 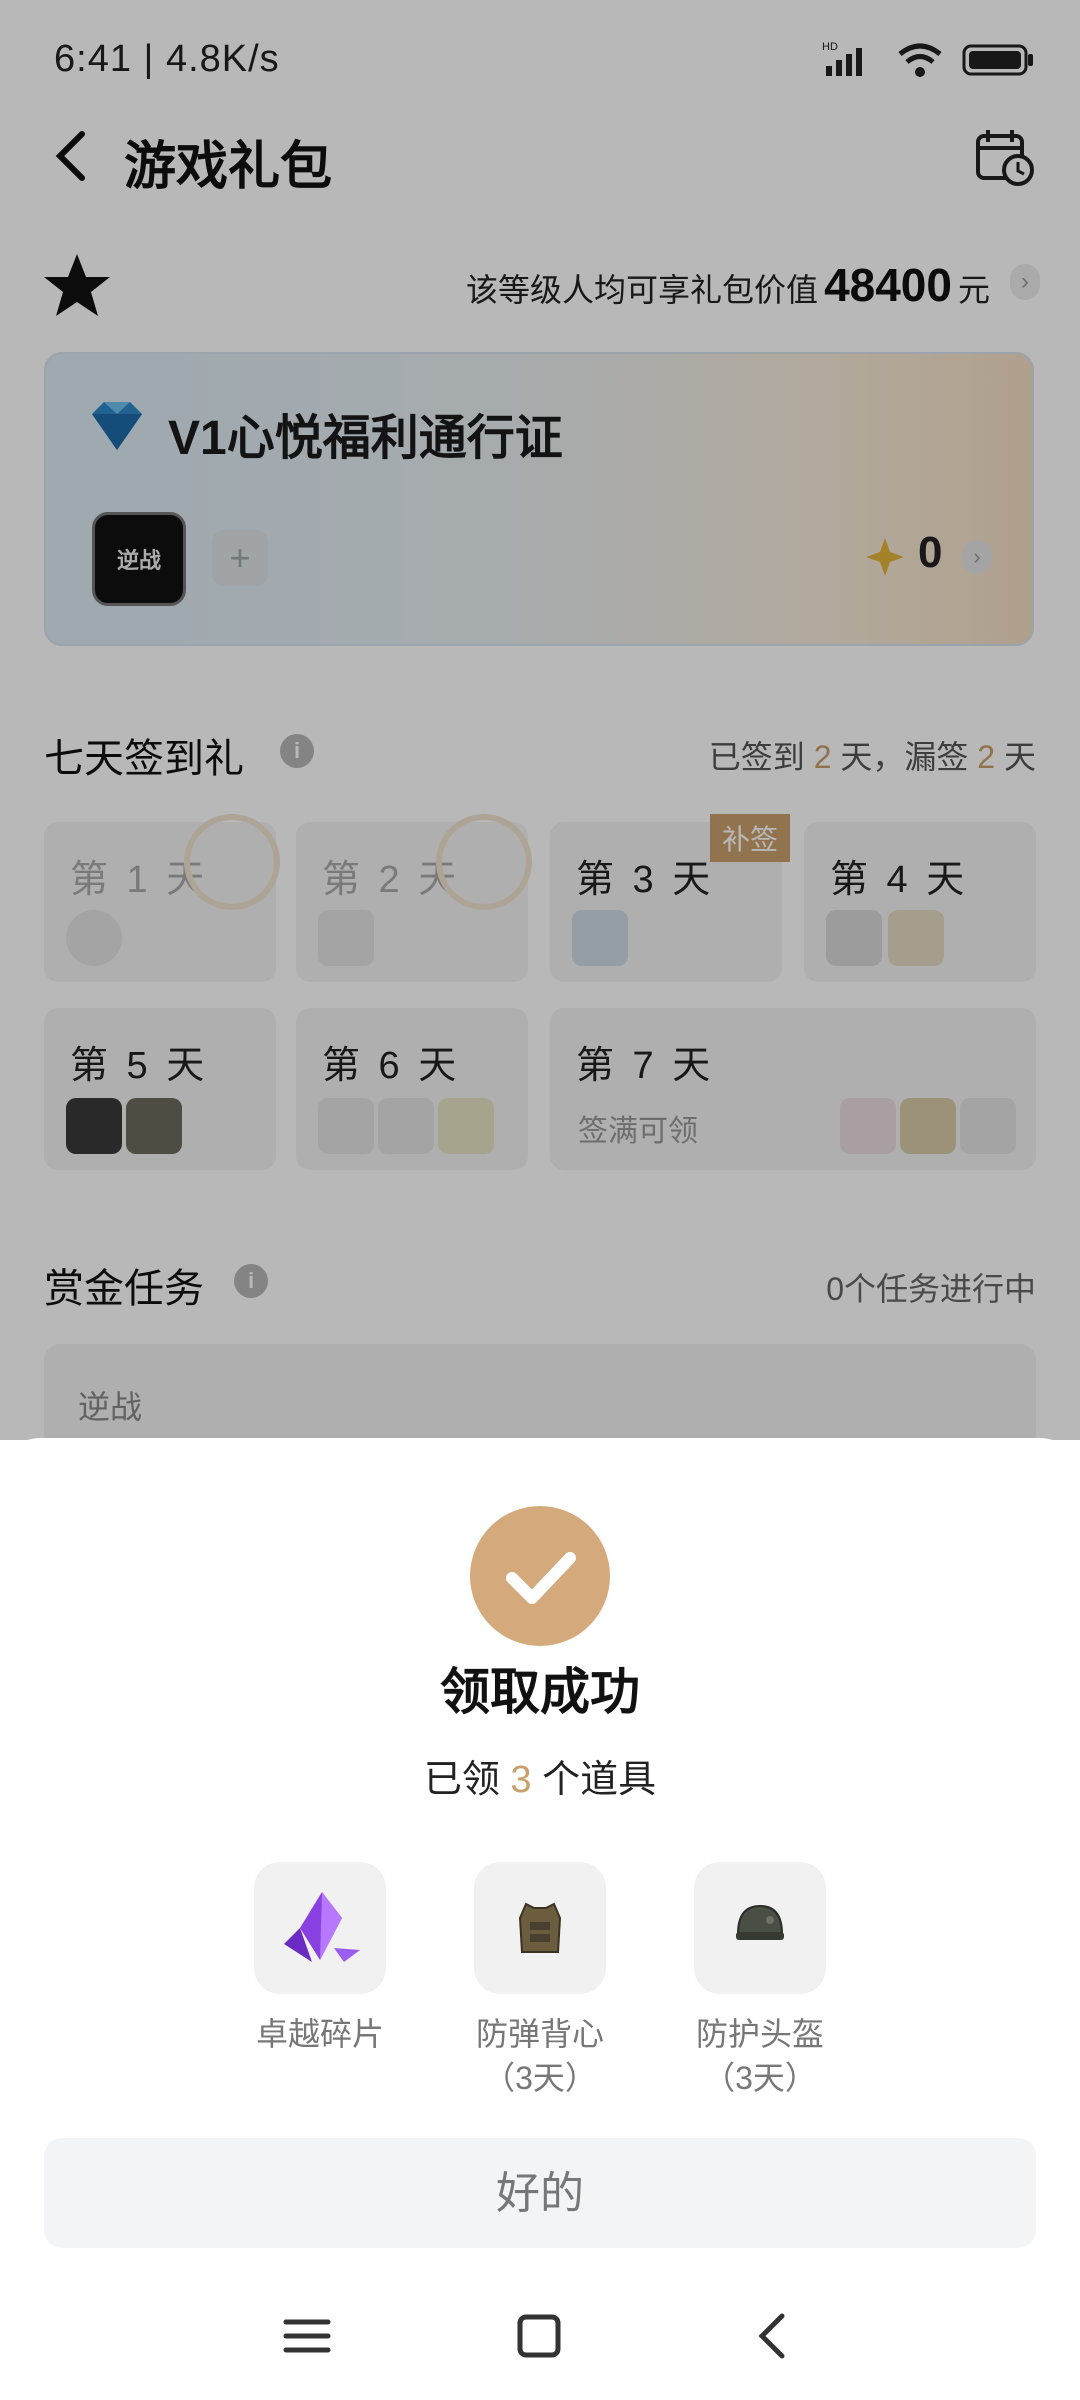 What do you see at coordinates (539, 2034) in the screenshot?
I see `reward-name-text: 防弹背心` at bounding box center [539, 2034].